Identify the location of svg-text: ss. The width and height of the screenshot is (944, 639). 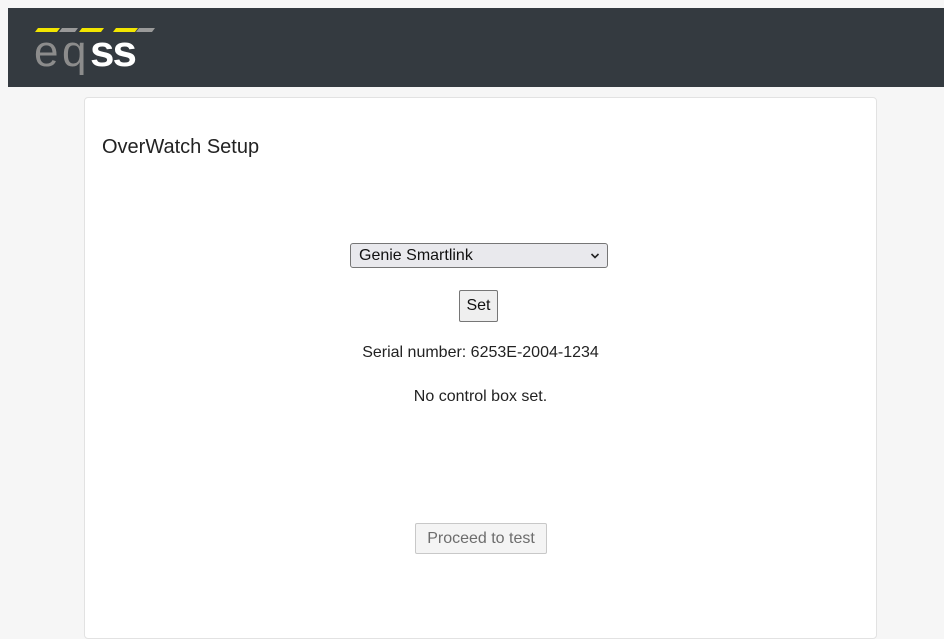
(112, 51).